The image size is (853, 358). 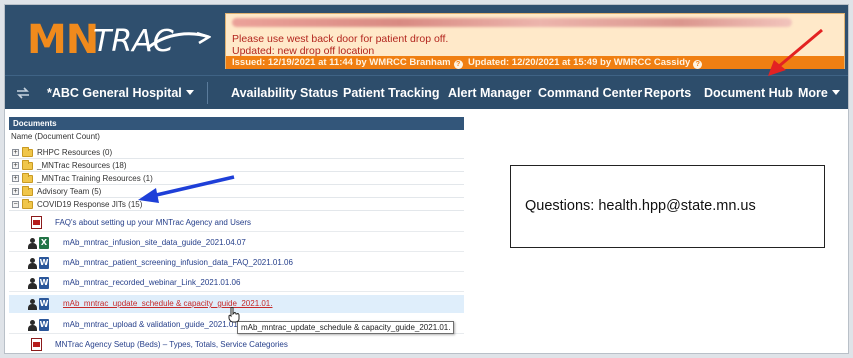 I want to click on folder-open-icon, so click(x=27, y=204).